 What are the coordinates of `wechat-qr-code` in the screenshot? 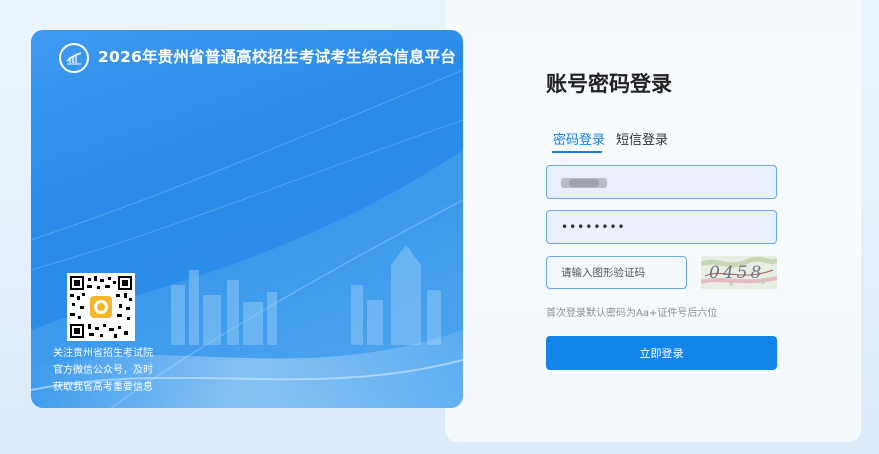 It's located at (101, 307).